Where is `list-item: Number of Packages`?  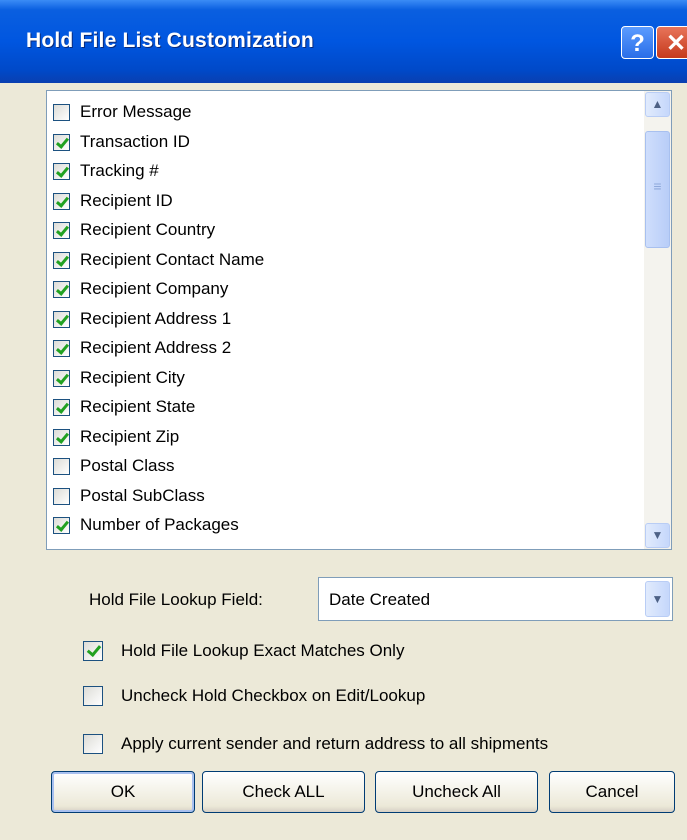 list-item: Number of Packages is located at coordinates (146, 525).